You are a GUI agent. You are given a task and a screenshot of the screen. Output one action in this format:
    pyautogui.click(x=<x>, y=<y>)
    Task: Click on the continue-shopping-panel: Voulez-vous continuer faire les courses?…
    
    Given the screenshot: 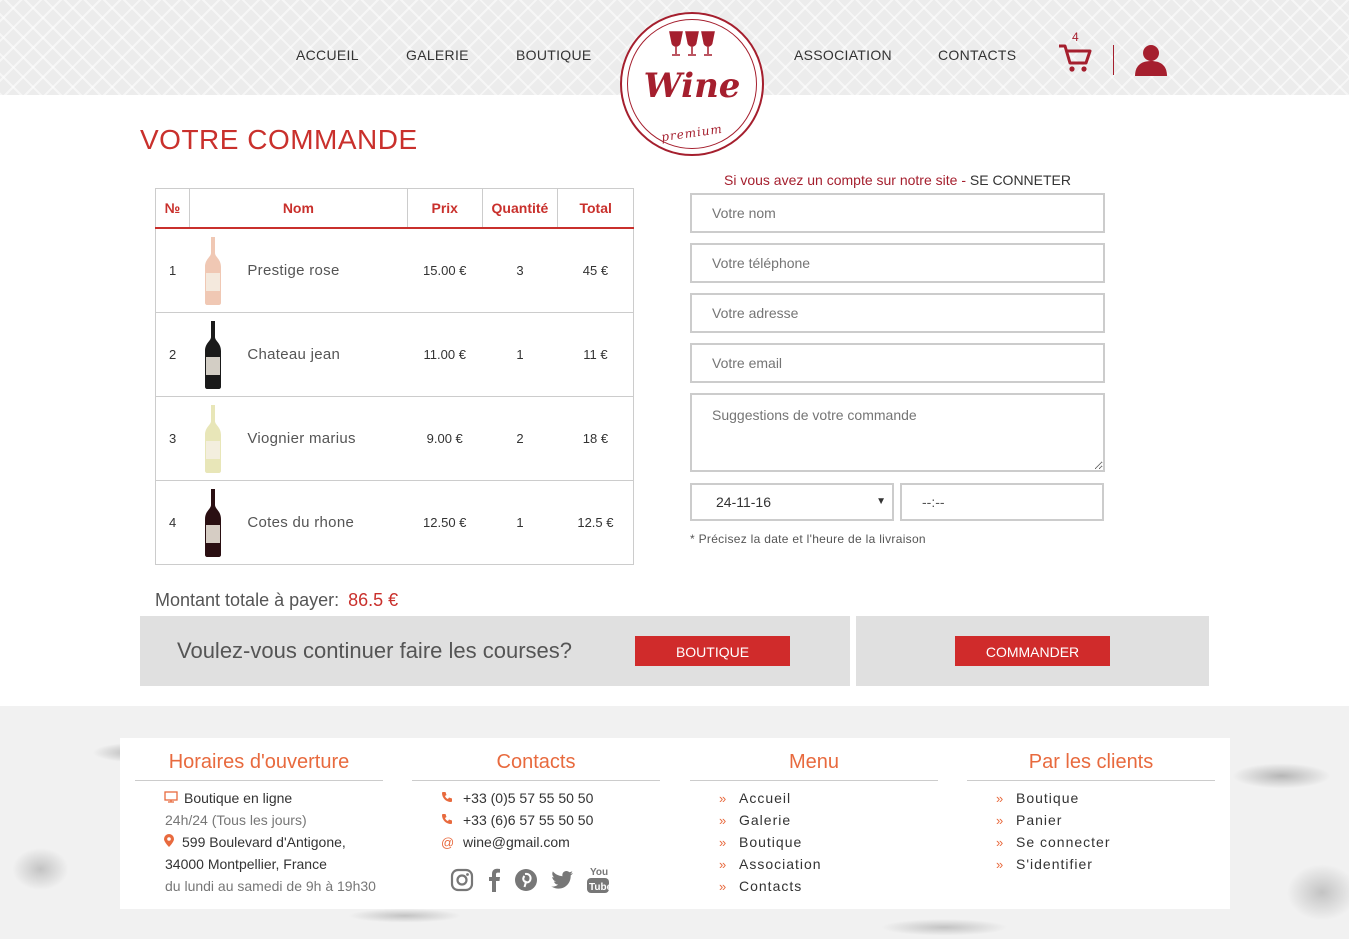 What is the action you would take?
    pyautogui.click(x=495, y=651)
    